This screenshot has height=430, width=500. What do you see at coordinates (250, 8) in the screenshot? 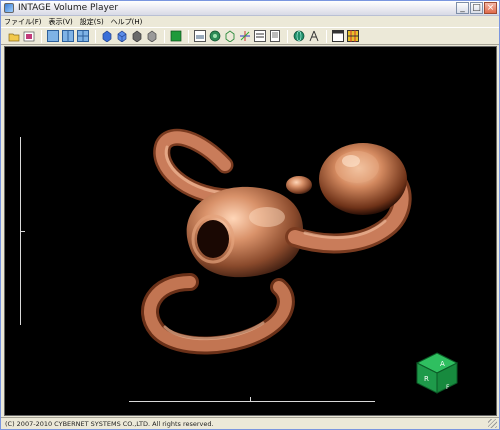
I see `title-bar: INTAGE Volume Player _ □ ×` at bounding box center [250, 8].